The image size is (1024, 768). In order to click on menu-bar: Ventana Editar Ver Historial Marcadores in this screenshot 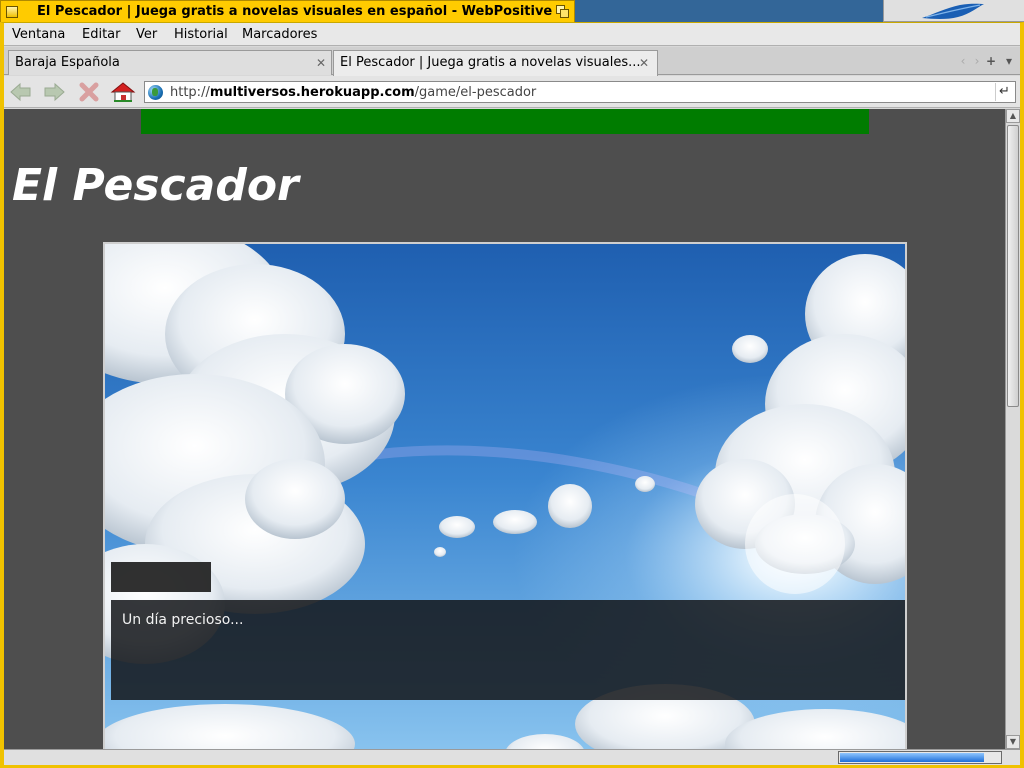, I will do `click(512, 34)`.